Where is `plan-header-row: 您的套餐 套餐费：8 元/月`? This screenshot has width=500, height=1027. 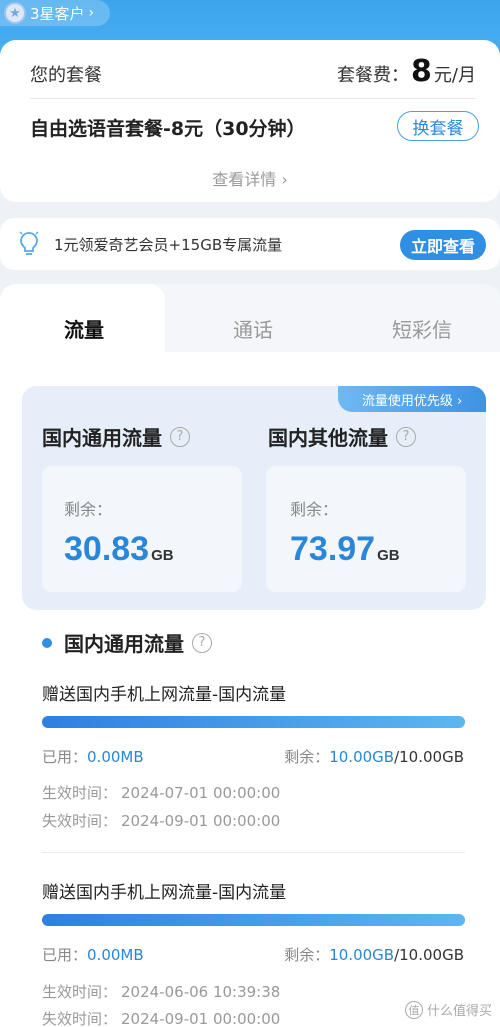
plan-header-row: 您的套餐 套餐费：8 元/月 is located at coordinates (253, 71).